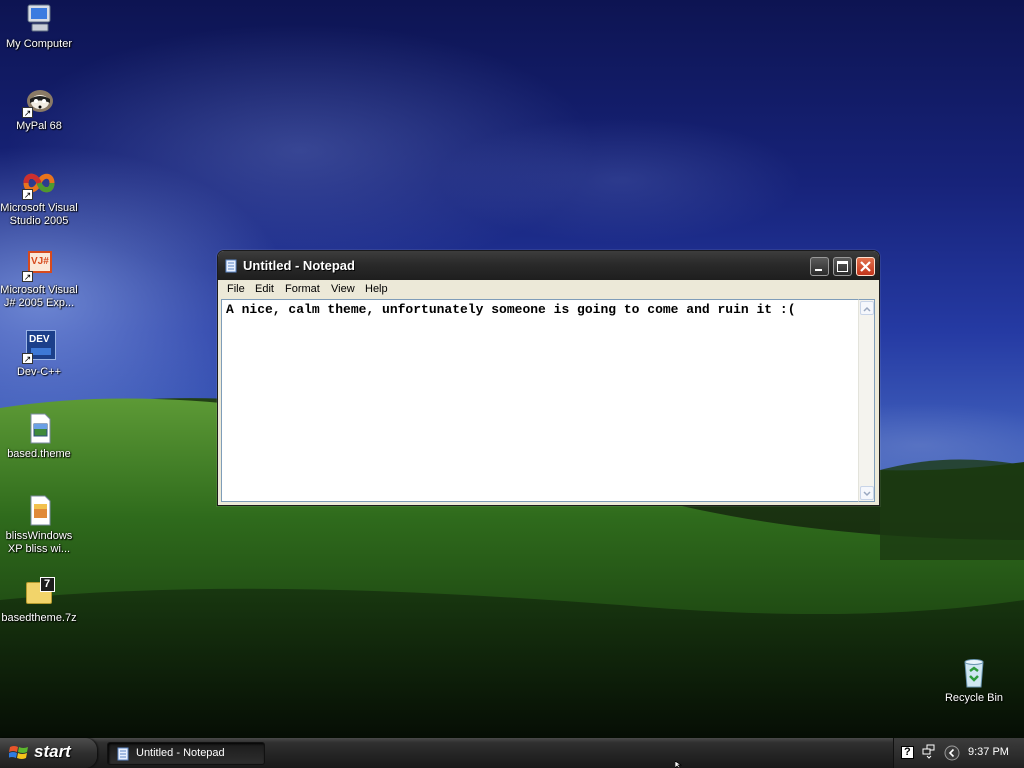 This screenshot has height=768, width=1024. Describe the element at coordinates (39, 126) in the screenshot. I see `desktop-icon-label: MyPal 68` at that location.